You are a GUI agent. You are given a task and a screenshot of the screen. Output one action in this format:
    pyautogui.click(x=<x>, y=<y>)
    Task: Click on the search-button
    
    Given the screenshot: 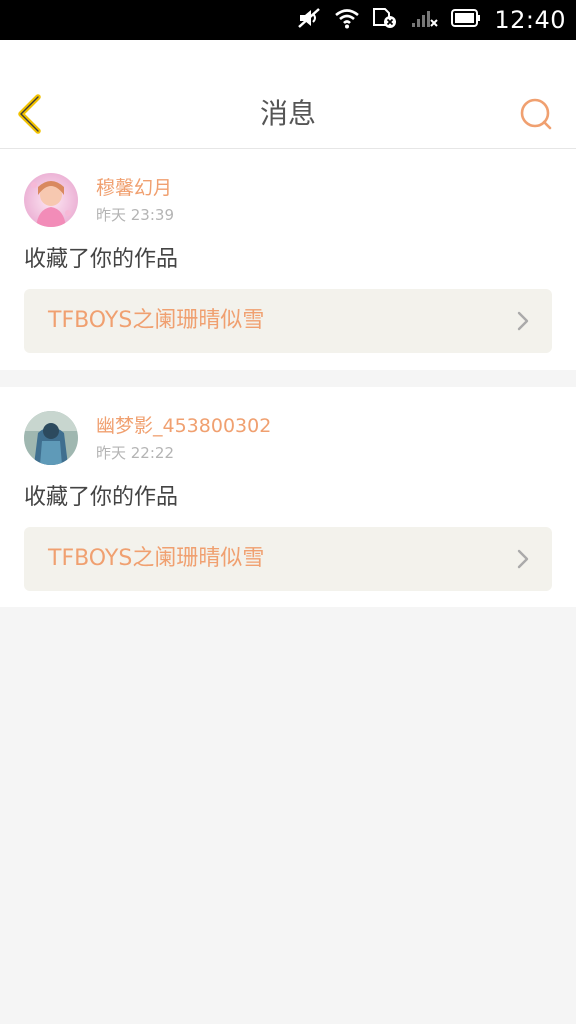 What is the action you would take?
    pyautogui.click(x=536, y=114)
    